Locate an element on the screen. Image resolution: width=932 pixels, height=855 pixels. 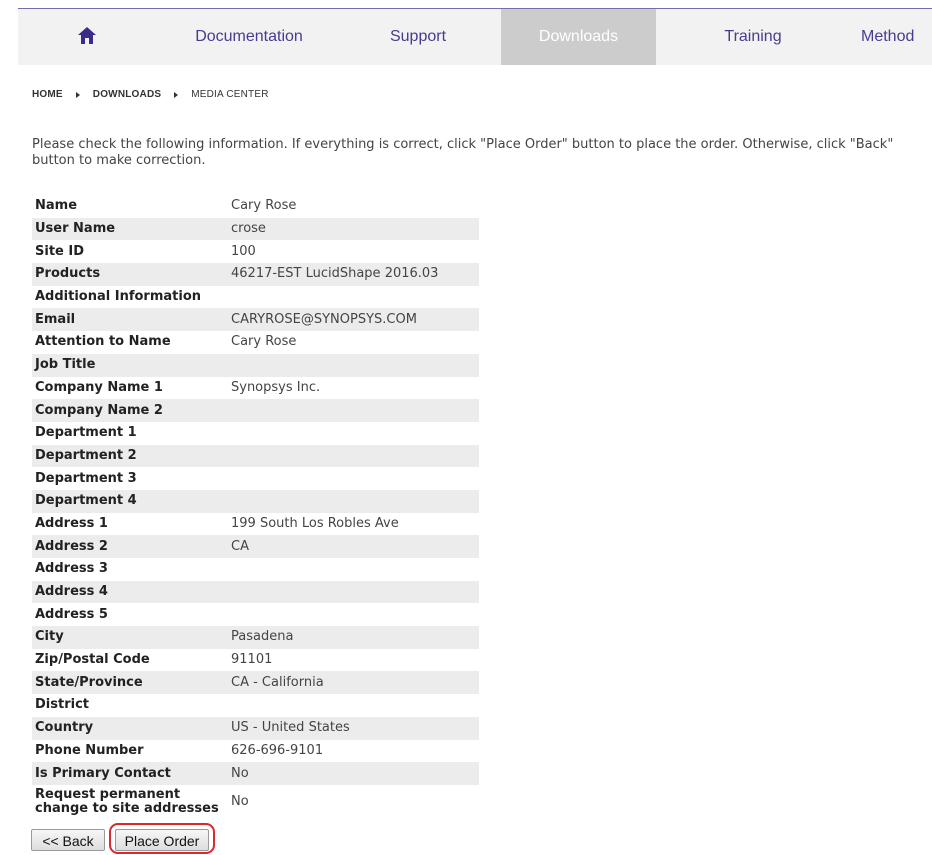
table-row: Products 46217-EST LucidShape 2016.03 is located at coordinates (255, 274).